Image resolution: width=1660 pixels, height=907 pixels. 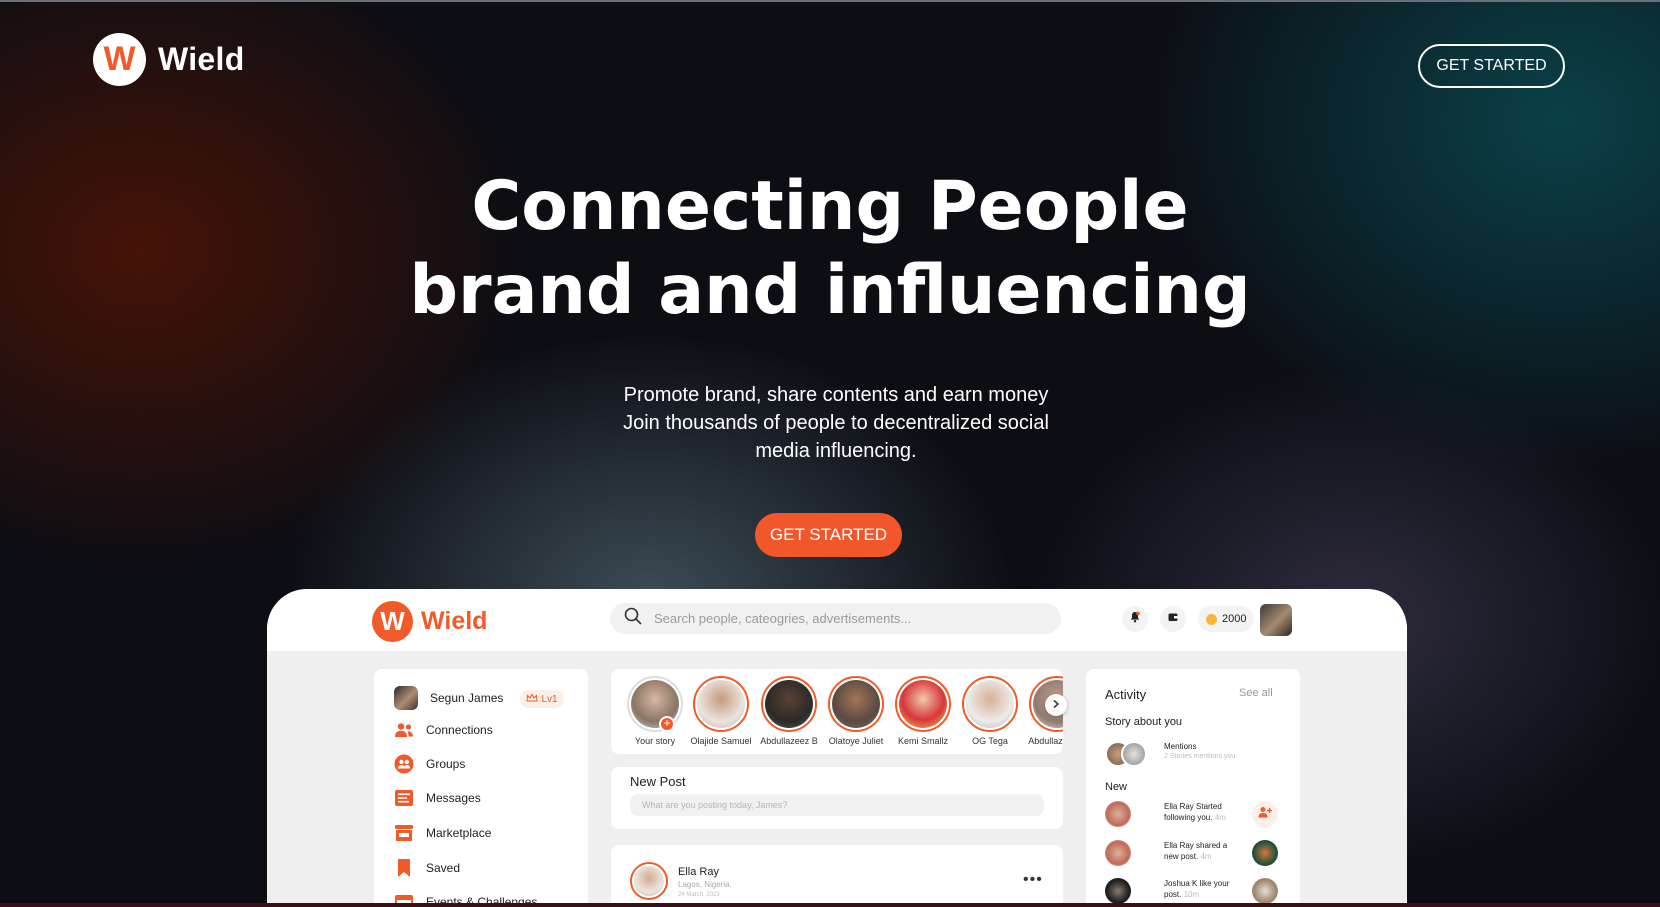 What do you see at coordinates (667, 724) in the screenshot?
I see `add-story-icon: +` at bounding box center [667, 724].